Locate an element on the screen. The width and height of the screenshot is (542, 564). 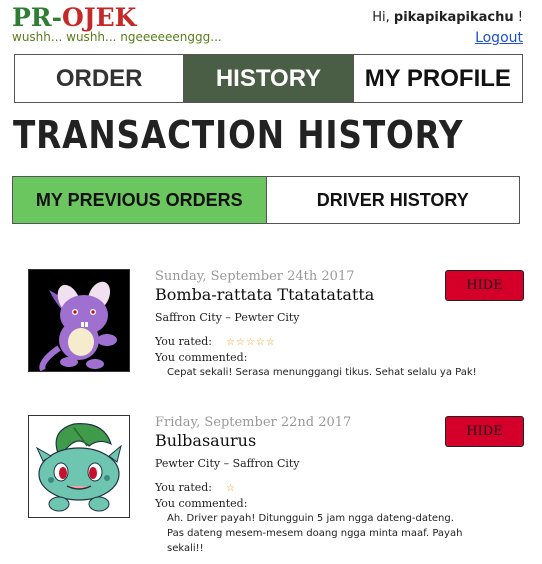
rating-row: You rated: ☆ is located at coordinates (325, 488).